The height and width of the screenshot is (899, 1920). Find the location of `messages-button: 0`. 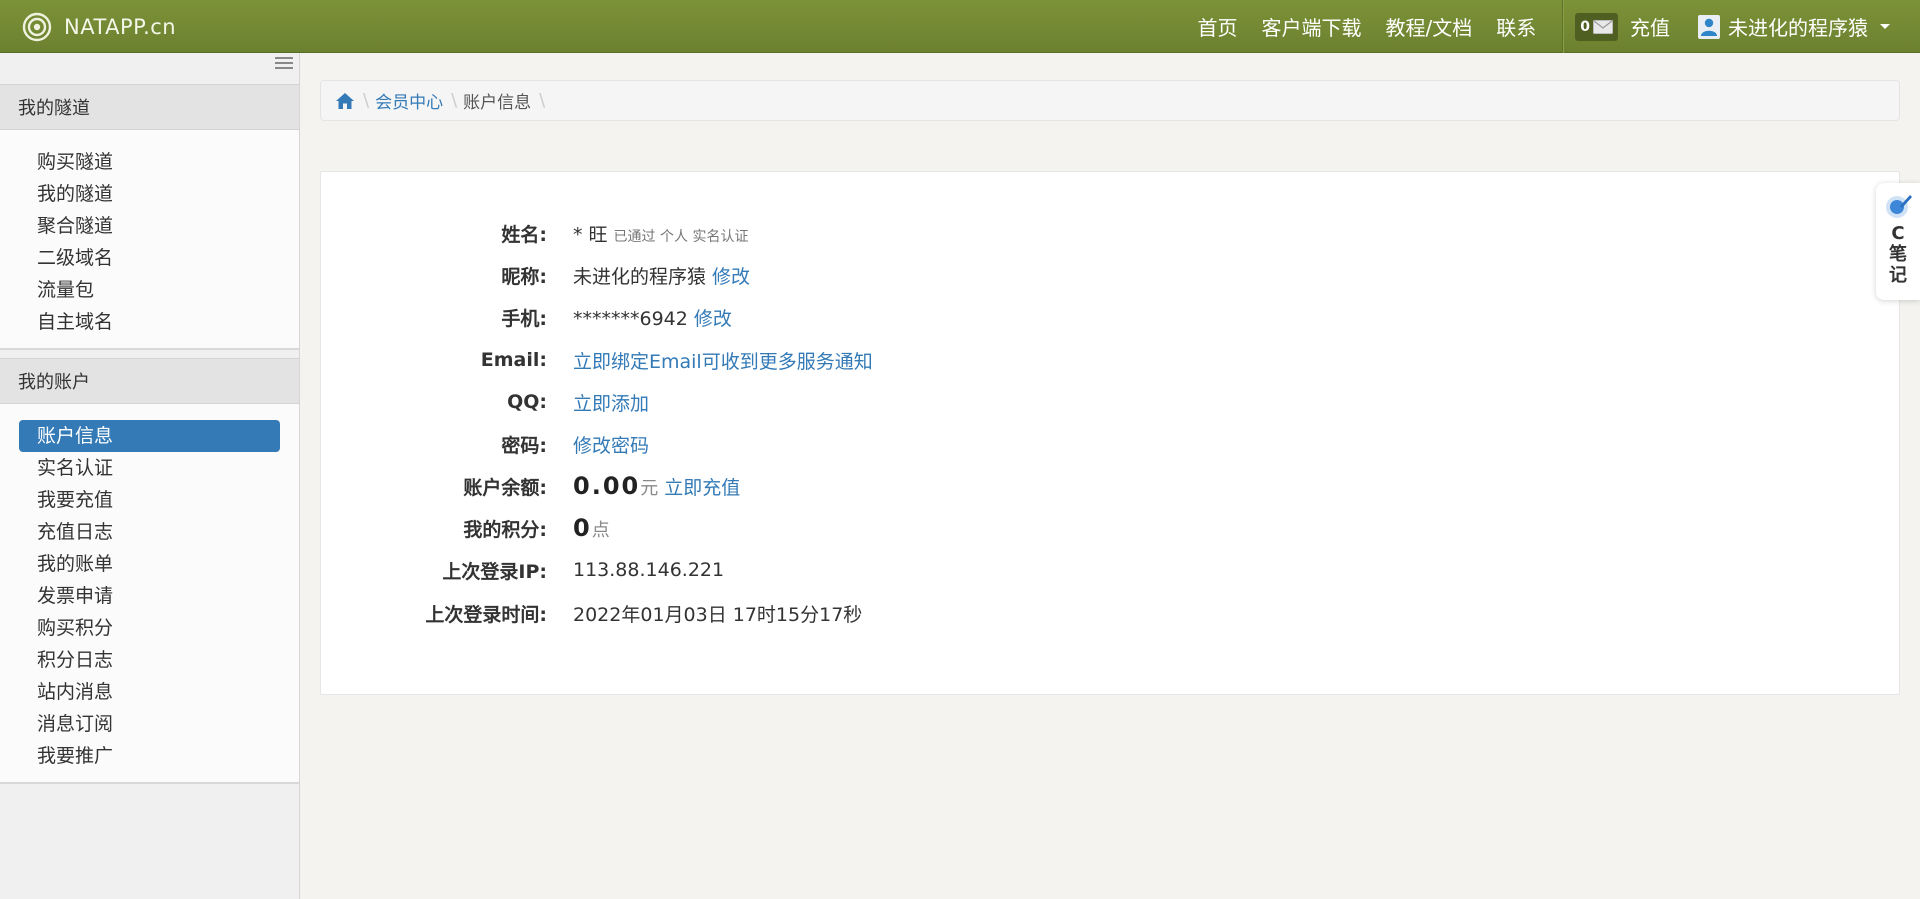

messages-button: 0 is located at coordinates (1596, 26).